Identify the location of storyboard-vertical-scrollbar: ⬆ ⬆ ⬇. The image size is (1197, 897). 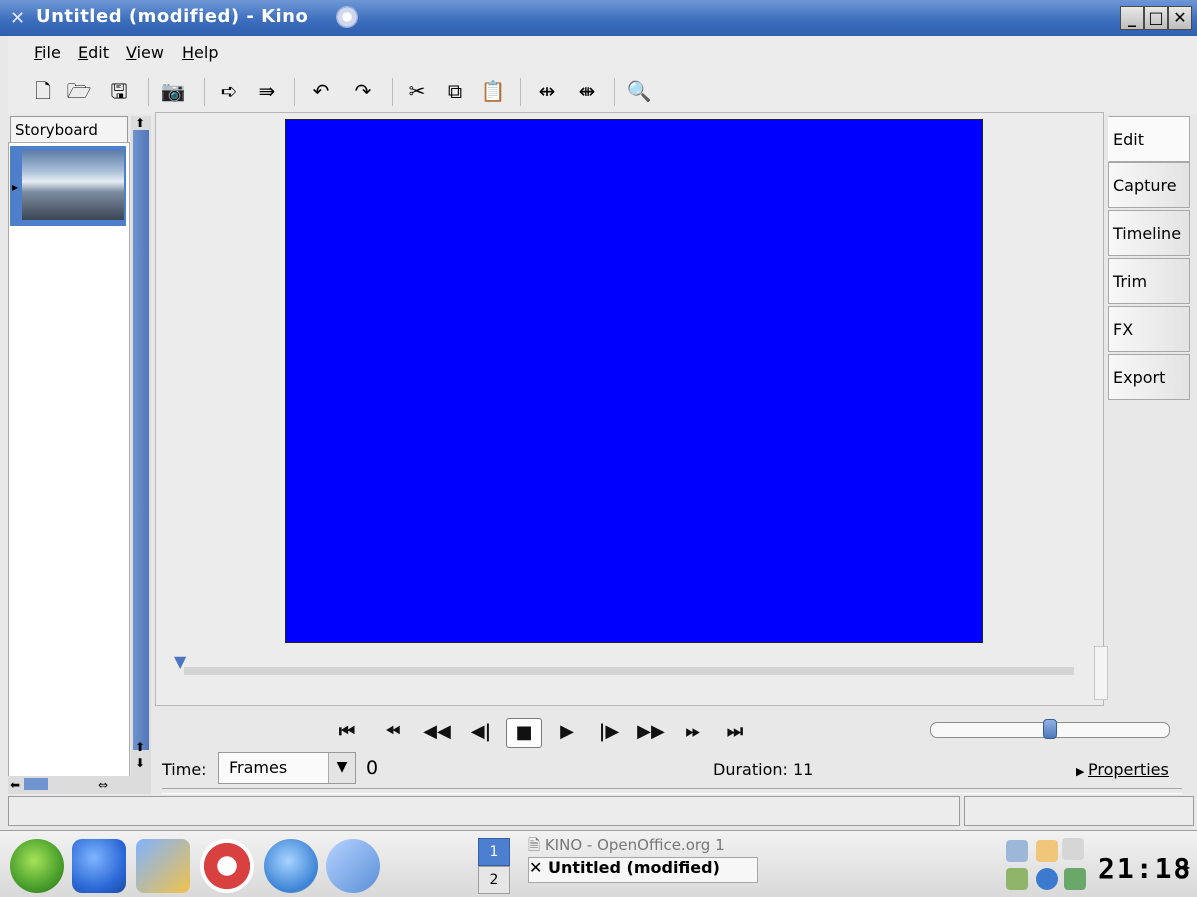
(141, 446).